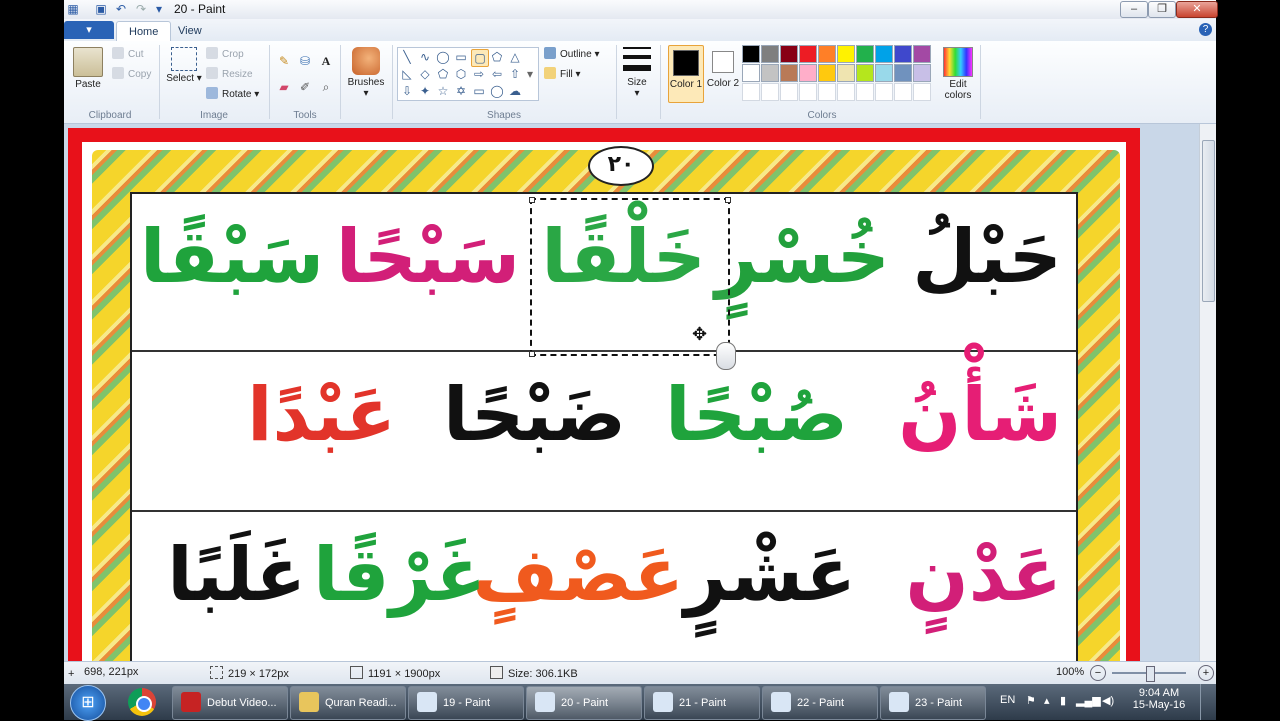  Describe the element at coordinates (515, 74) in the screenshot. I see `up-arrow-shape-icon: ⇧` at that location.